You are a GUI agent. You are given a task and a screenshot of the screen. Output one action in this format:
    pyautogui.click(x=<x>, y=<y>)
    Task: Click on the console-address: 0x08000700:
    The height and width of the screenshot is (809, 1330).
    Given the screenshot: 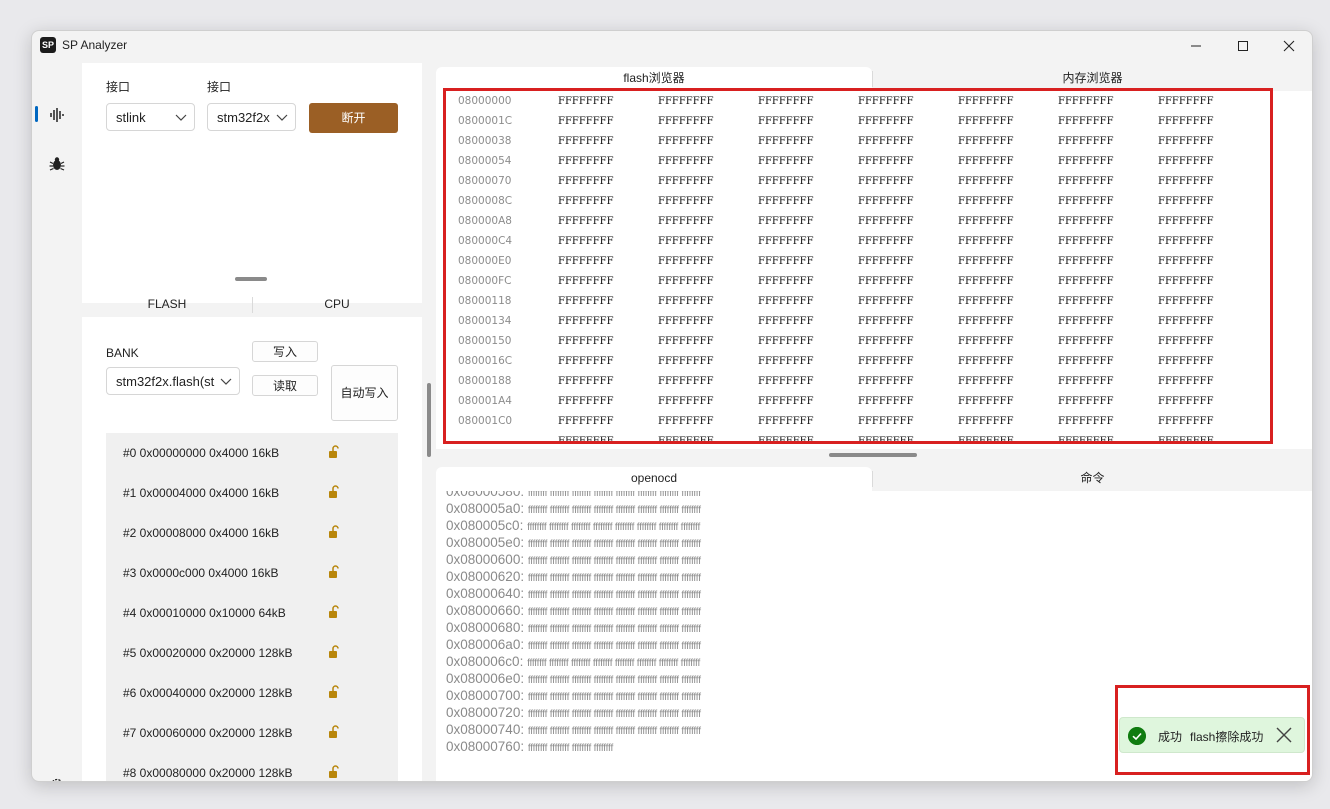 What is the action you would take?
    pyautogui.click(x=485, y=695)
    